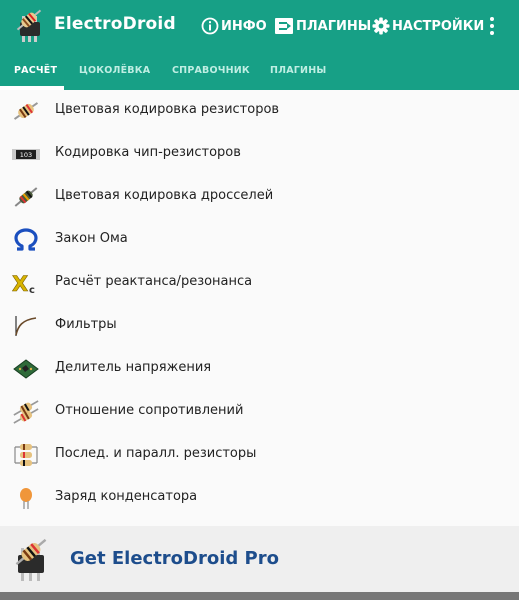 The height and width of the screenshot is (600, 519). I want to click on tab-calc: РАСЧЁТ, so click(35, 70).